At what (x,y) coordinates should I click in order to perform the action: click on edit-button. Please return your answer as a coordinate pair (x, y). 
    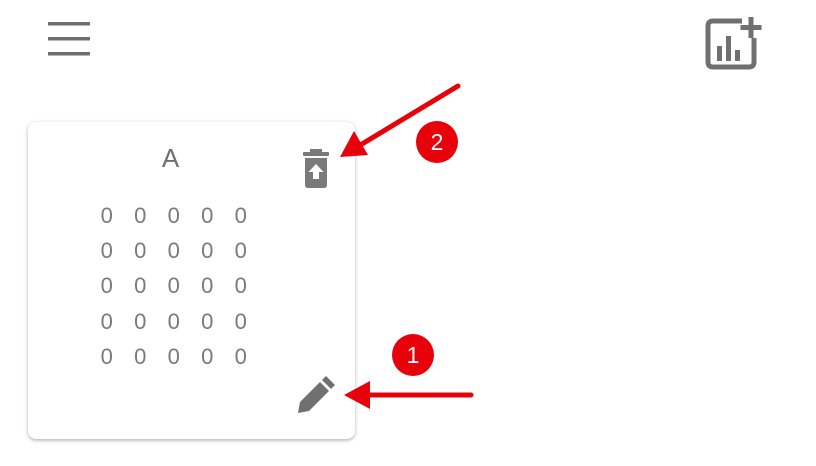
    Looking at the image, I should click on (315, 393).